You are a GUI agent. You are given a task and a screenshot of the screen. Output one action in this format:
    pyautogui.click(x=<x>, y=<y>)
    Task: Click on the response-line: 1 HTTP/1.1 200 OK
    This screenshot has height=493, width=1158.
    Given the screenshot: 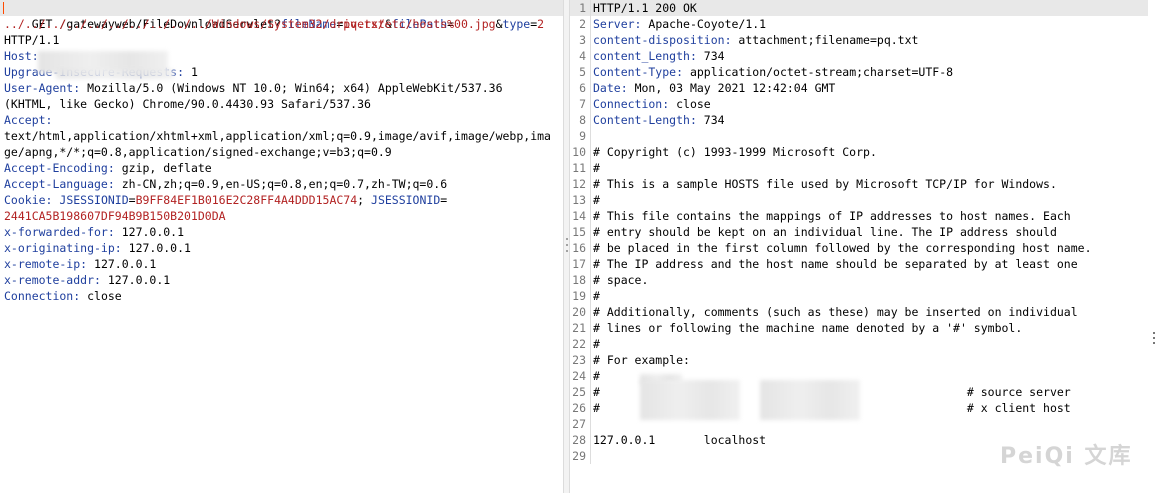 What is the action you would take?
    pyautogui.click(x=859, y=8)
    